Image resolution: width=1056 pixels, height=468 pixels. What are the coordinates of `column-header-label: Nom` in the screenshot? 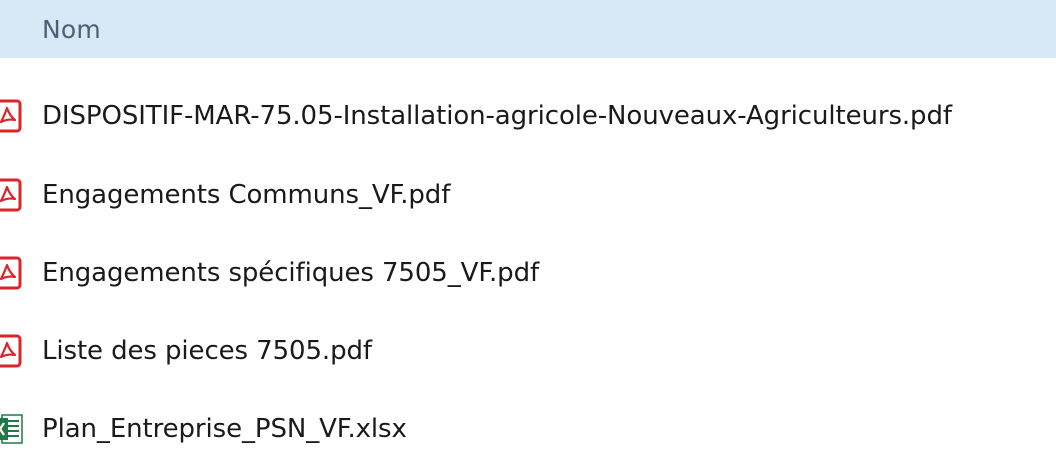 It's located at (71, 29).